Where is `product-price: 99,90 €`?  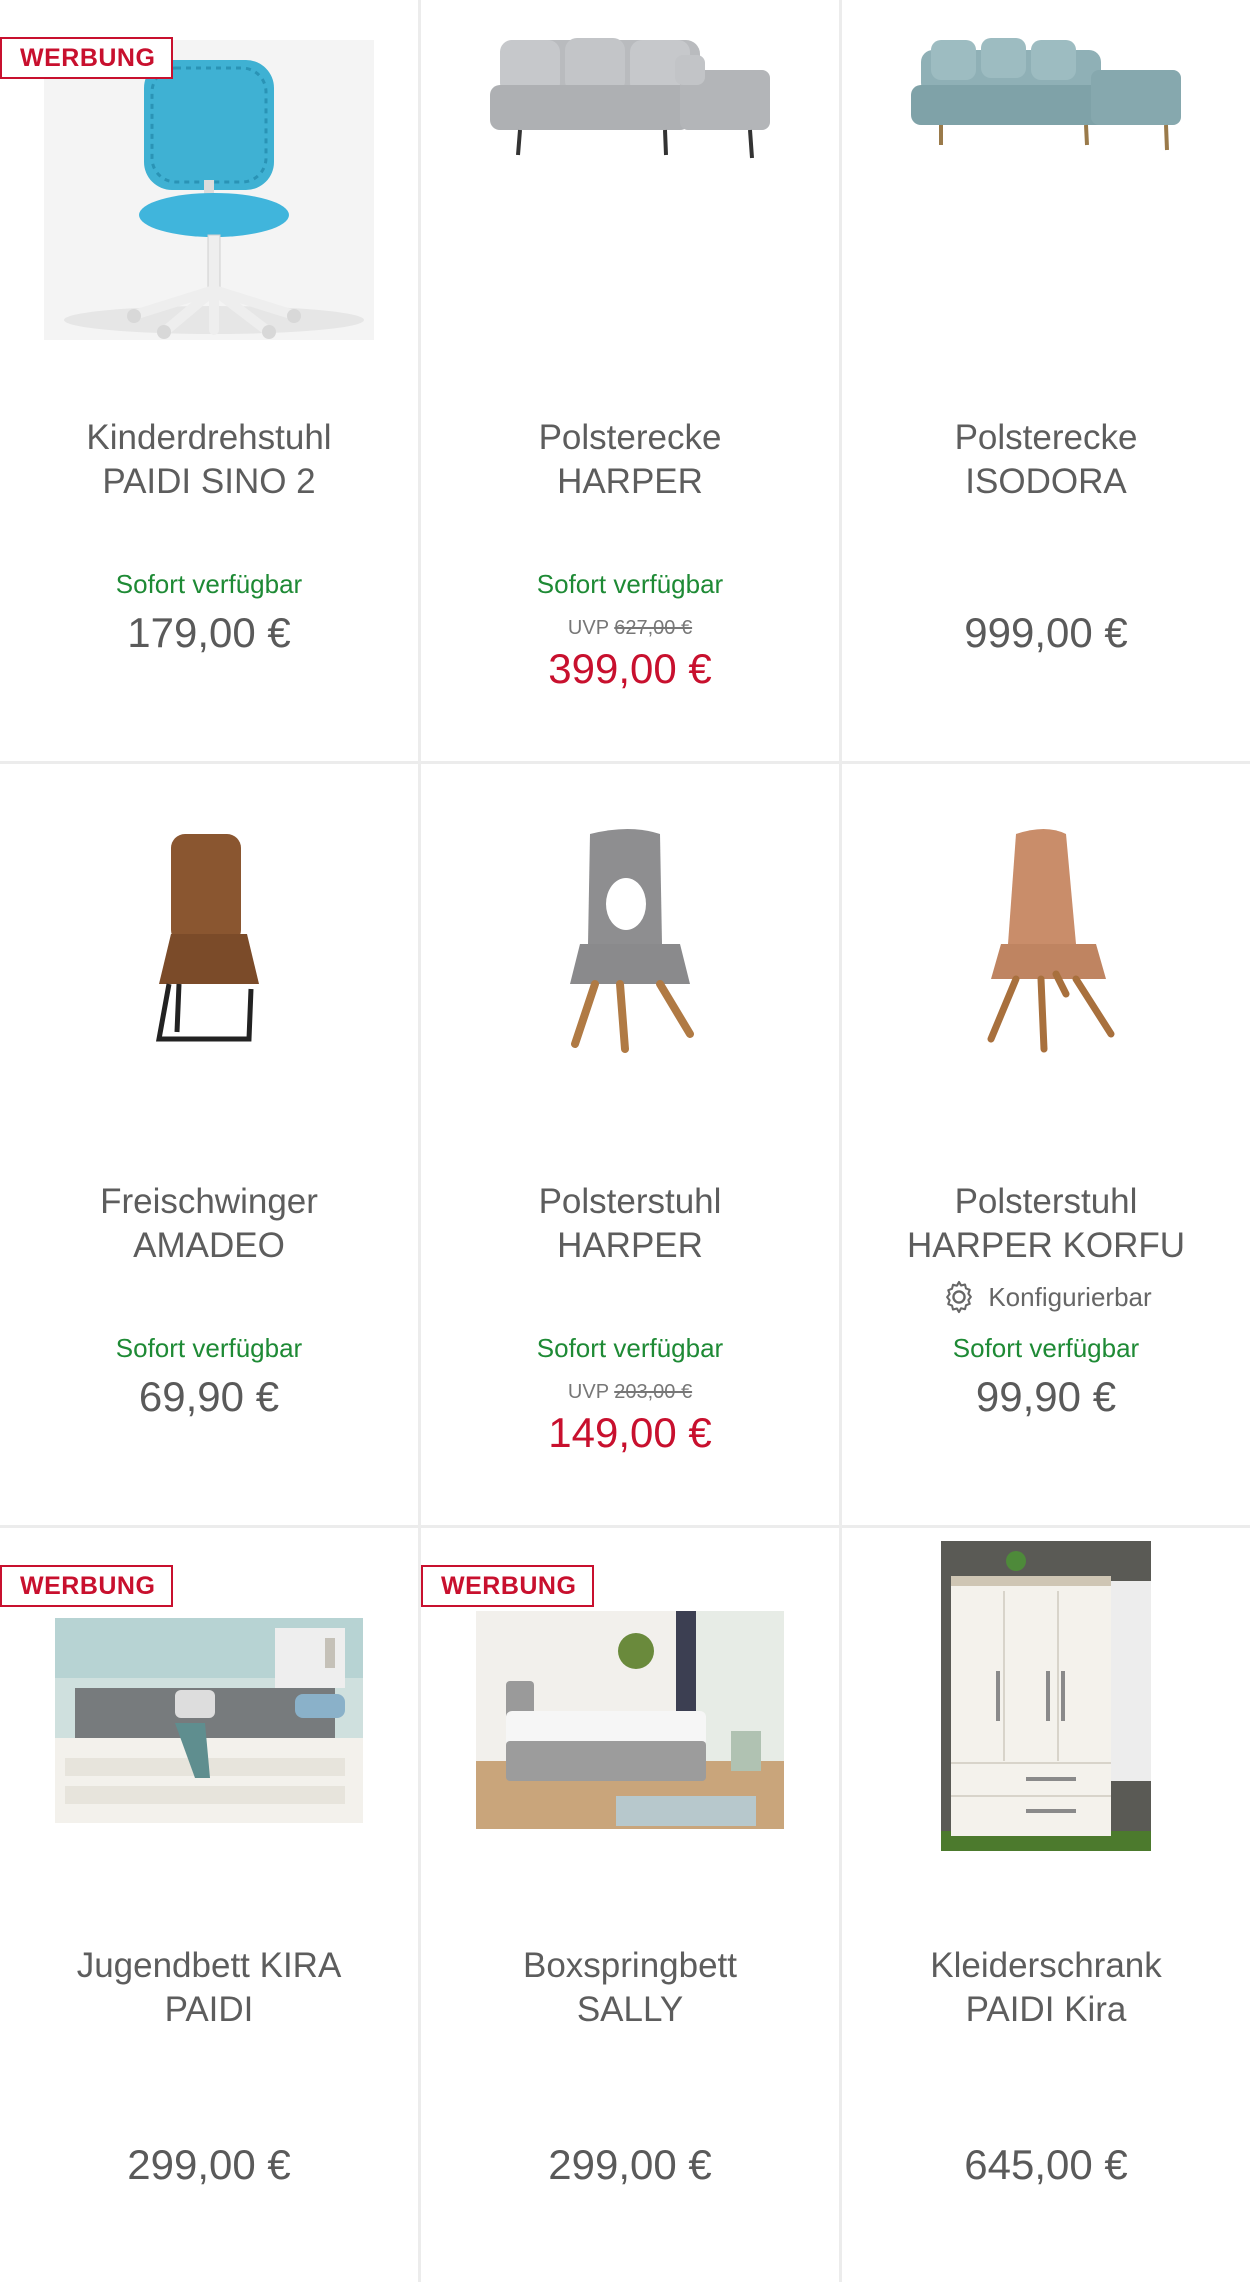 product-price: 99,90 € is located at coordinates (1046, 1396).